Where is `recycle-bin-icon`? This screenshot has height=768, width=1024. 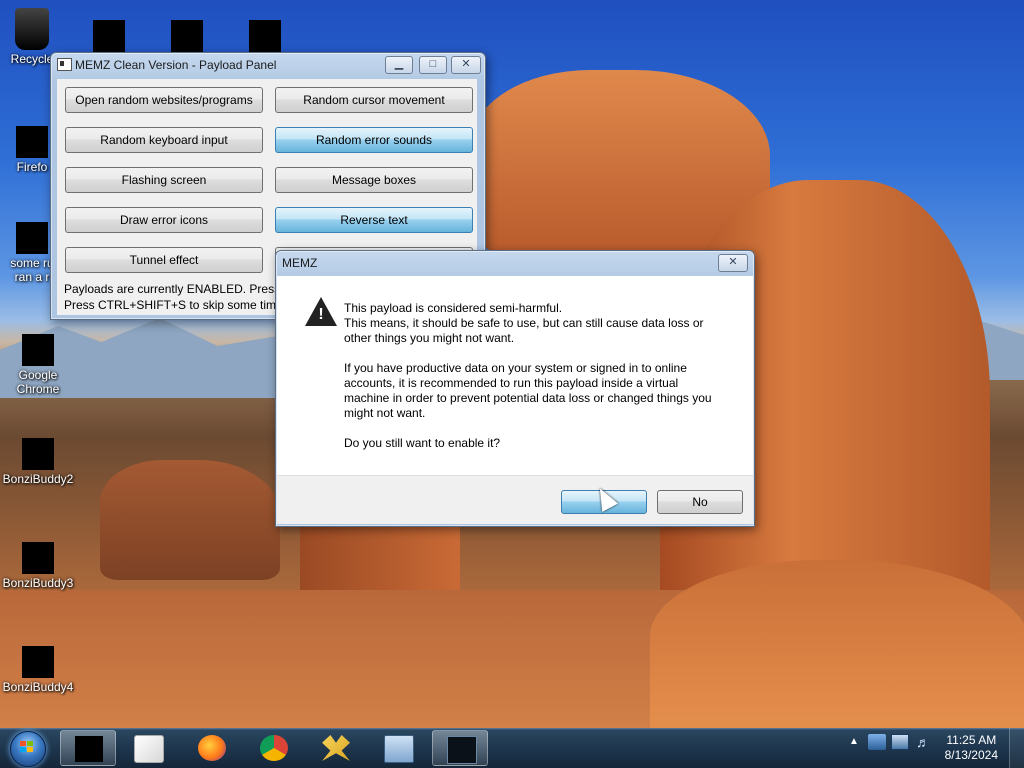
recycle-bin-icon is located at coordinates (32, 29).